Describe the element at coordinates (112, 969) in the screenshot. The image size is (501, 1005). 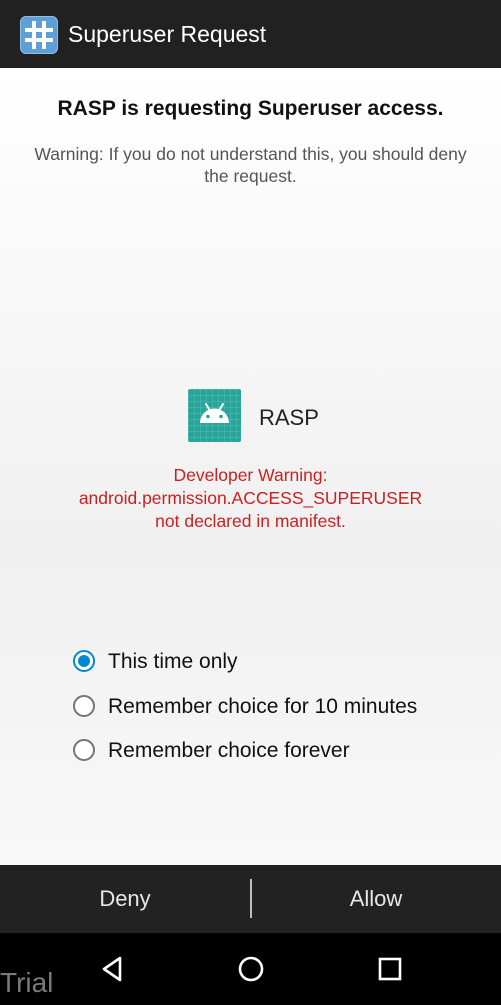
I see `back-icon` at that location.